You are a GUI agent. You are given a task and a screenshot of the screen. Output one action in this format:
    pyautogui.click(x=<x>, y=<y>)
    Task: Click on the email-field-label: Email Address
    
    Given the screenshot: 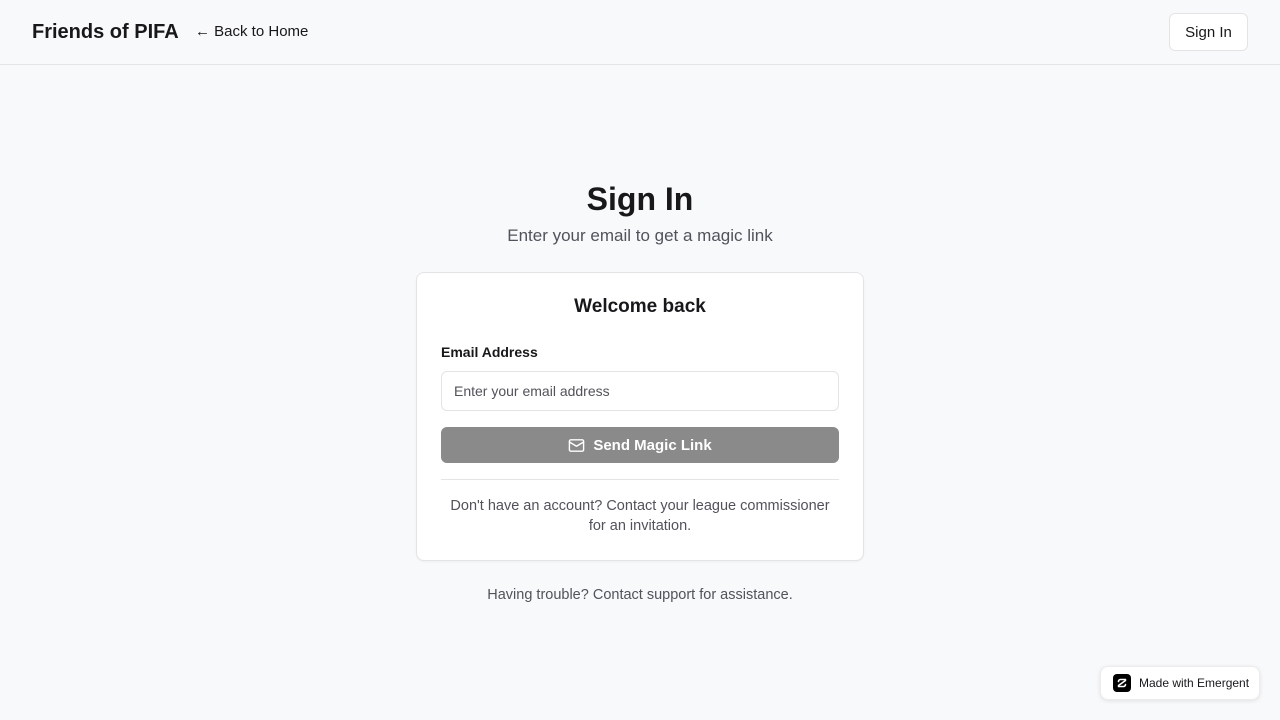 What is the action you would take?
    pyautogui.click(x=489, y=352)
    